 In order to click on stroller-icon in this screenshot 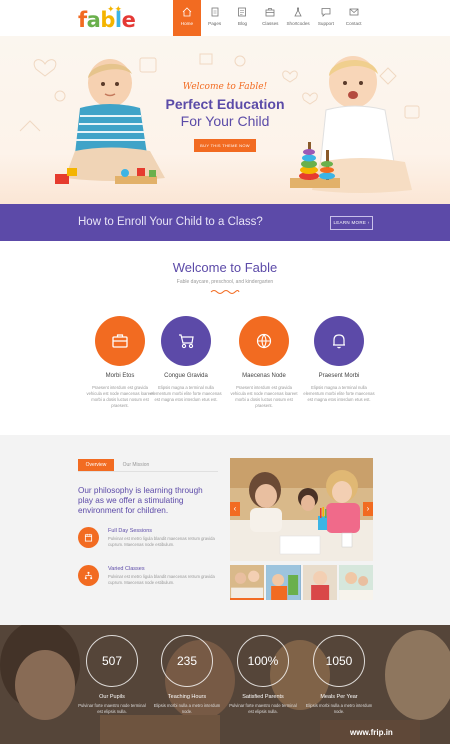, I will do `click(186, 341)`.